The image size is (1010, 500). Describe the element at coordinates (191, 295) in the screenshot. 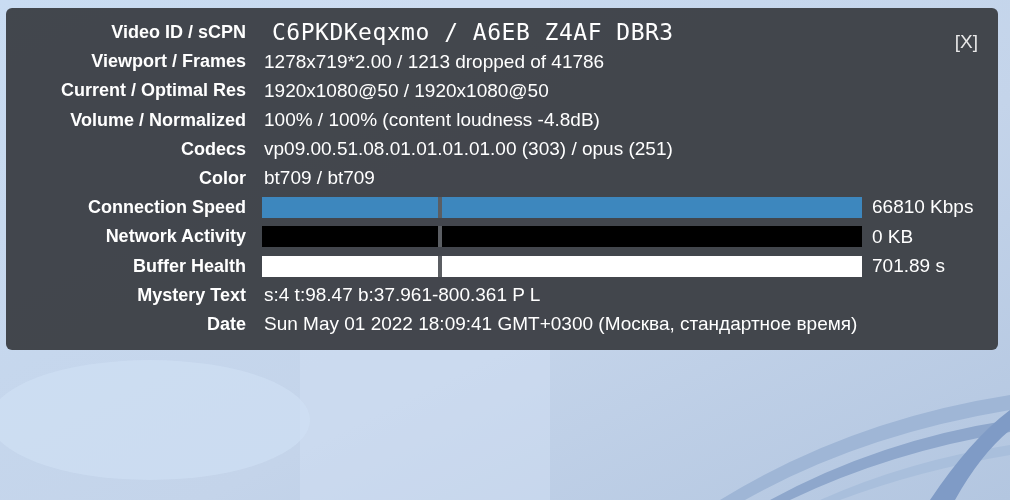

I see `stat-label: Mystery Text` at that location.